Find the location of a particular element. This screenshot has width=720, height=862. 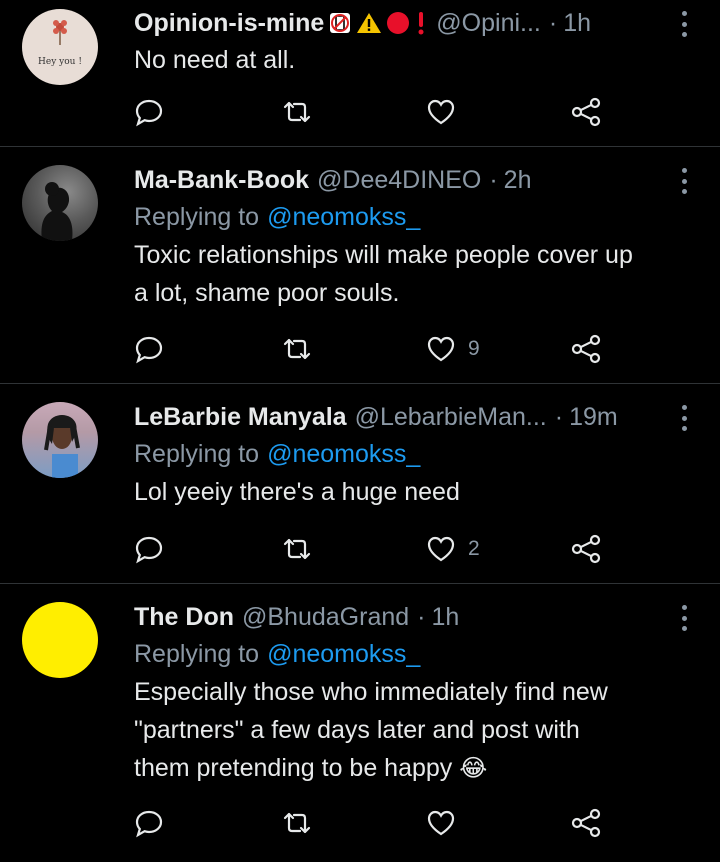

silhouette-icon is located at coordinates (57, 211).